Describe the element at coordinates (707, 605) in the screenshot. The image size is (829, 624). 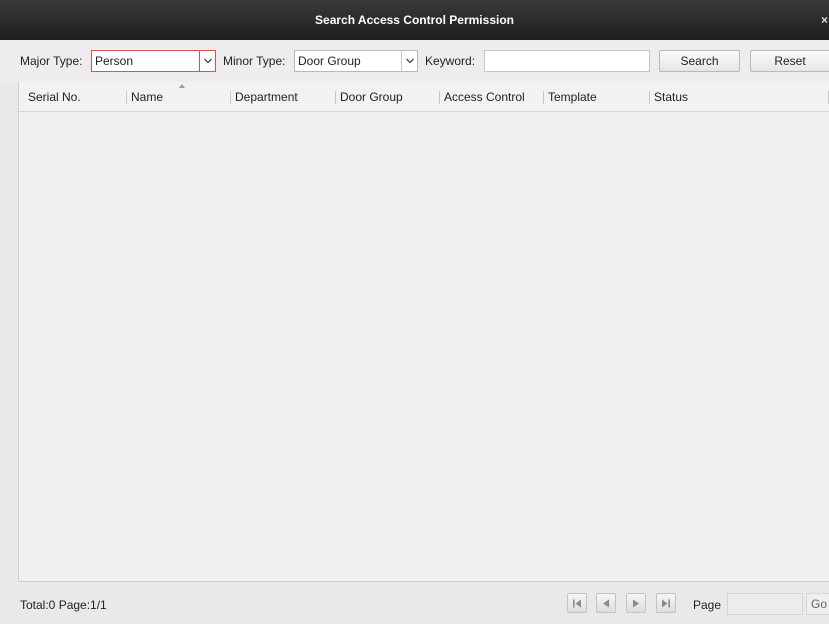
I see `page-label: Page` at that location.